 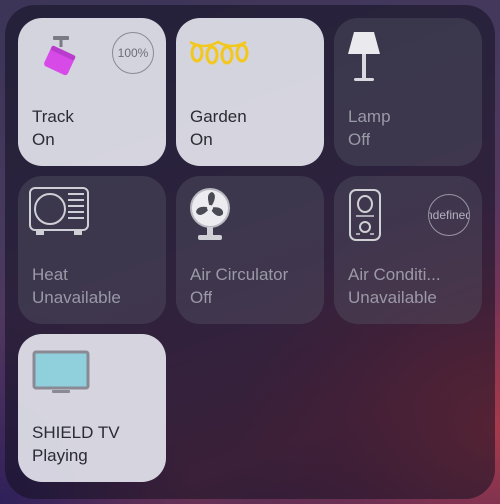 What do you see at coordinates (60, 455) in the screenshot?
I see `tile-state: Playing` at bounding box center [60, 455].